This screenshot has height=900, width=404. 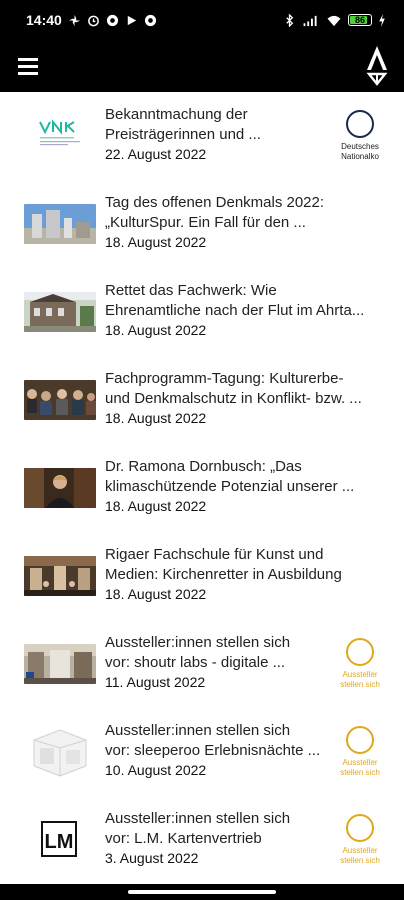 I want to click on category-badge: Deutsches Nationalko, so click(x=360, y=136).